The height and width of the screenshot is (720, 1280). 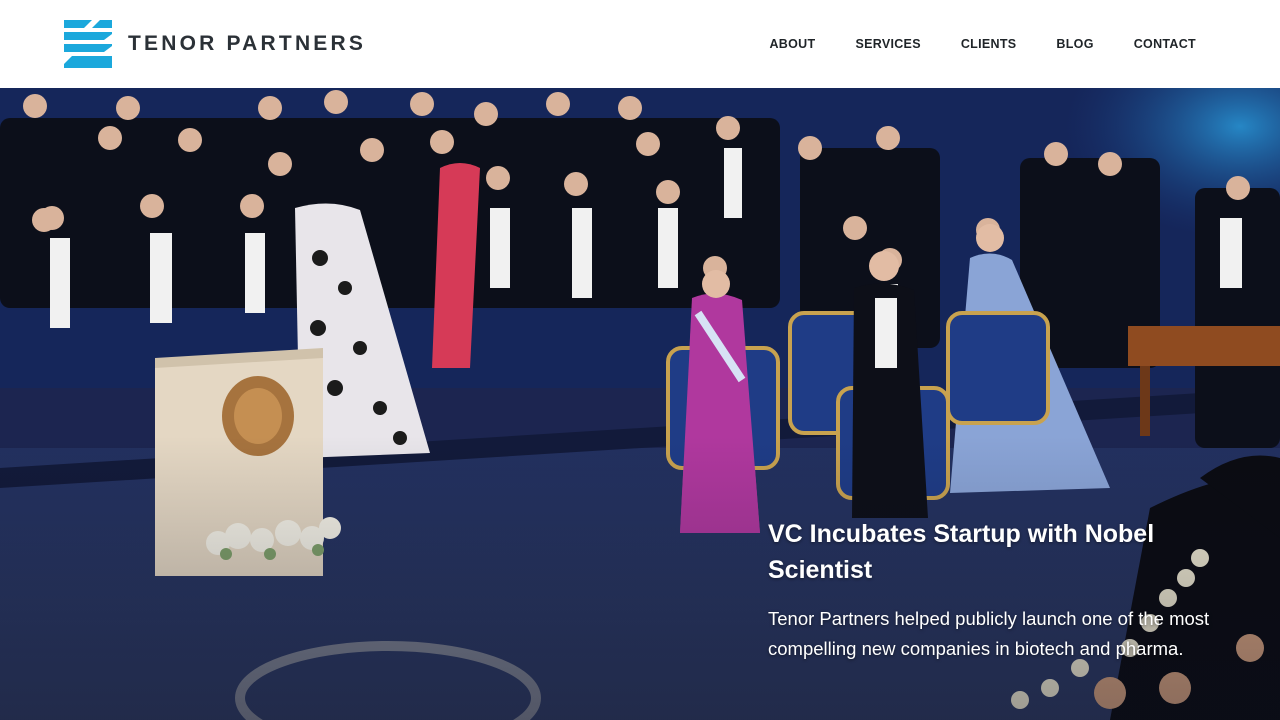 I want to click on brand-logo-link: TENOR PARTNERS, so click(x=215, y=44).